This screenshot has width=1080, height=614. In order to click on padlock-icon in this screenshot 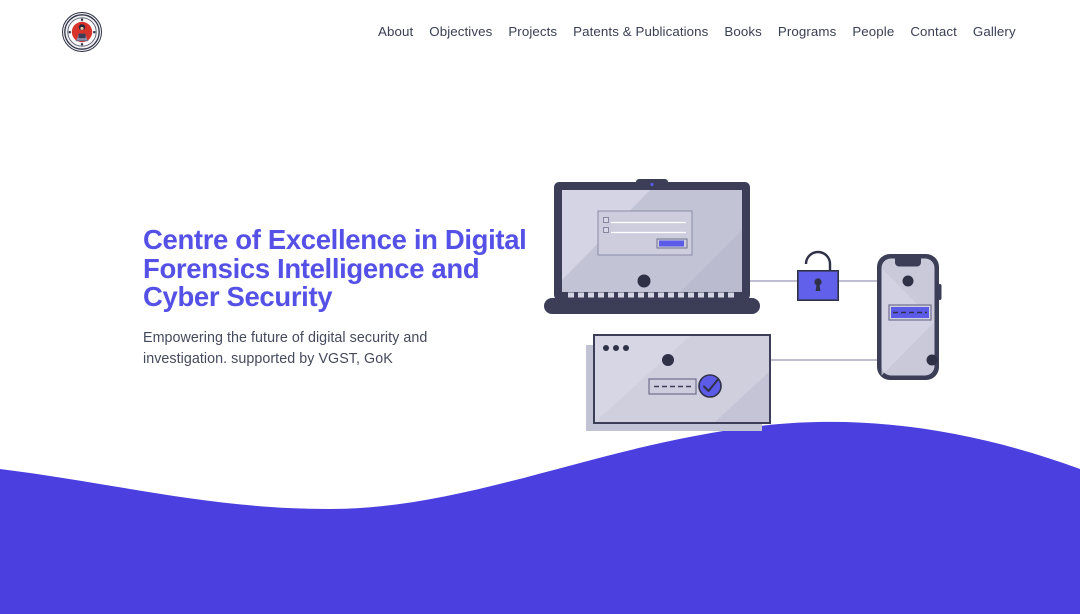, I will do `click(818, 275)`.